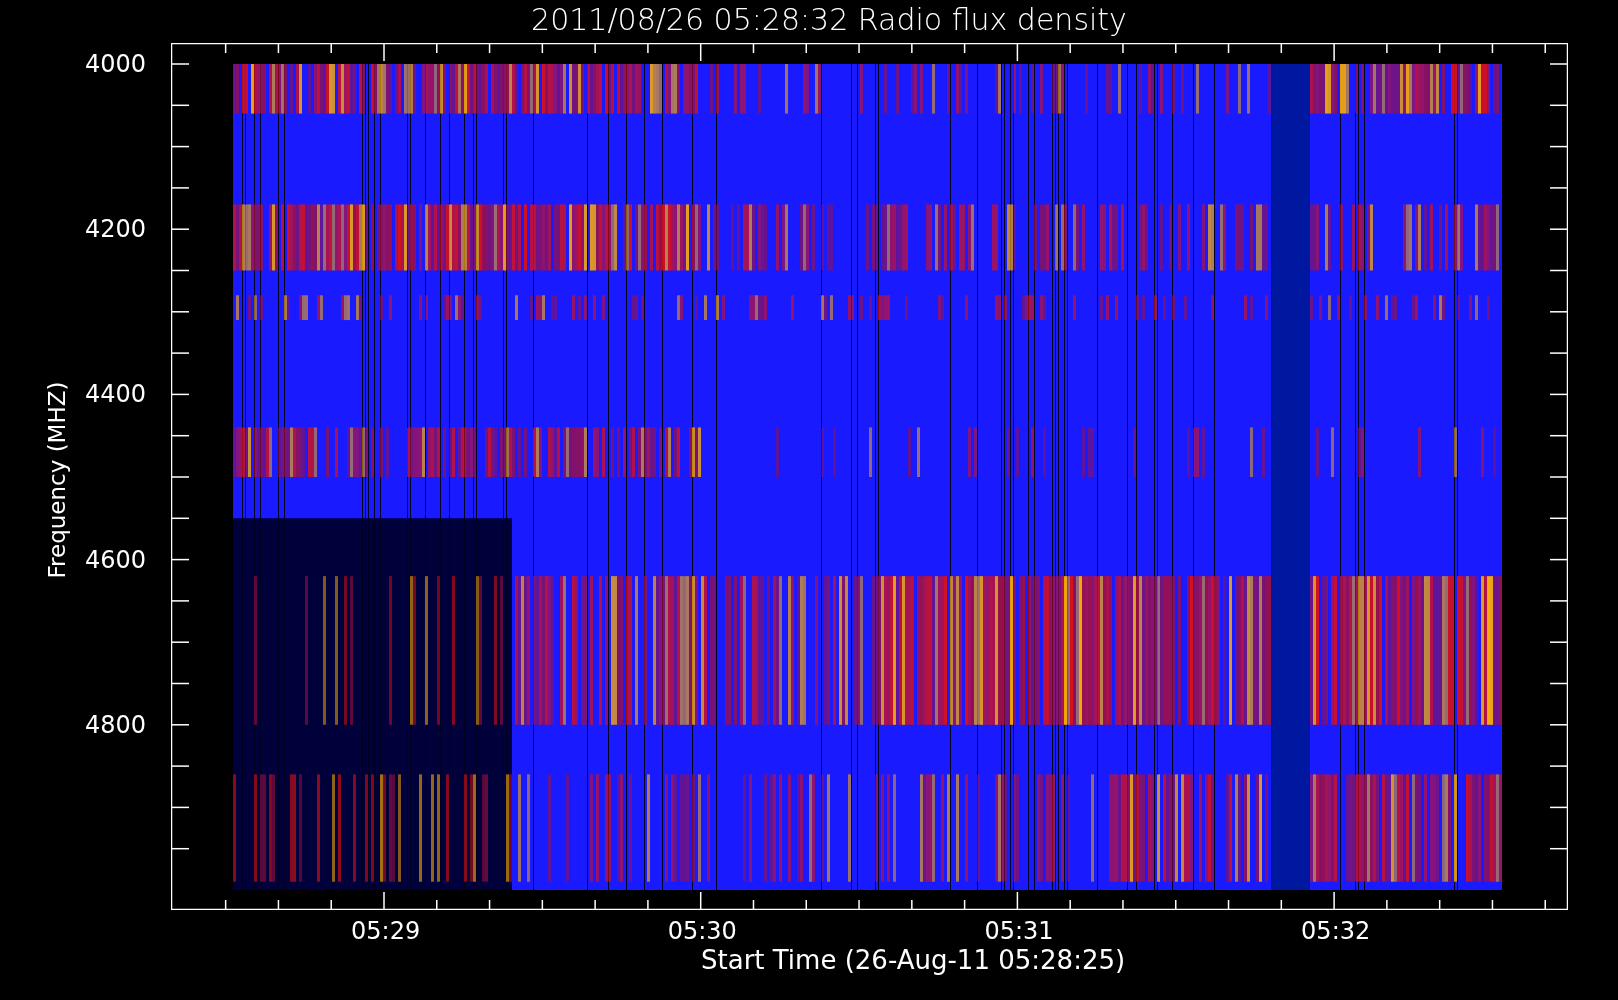 Image resolution: width=1618 pixels, height=1000 pixels. I want to click on y-axis-label: Frequency (MHZ), so click(57, 480).